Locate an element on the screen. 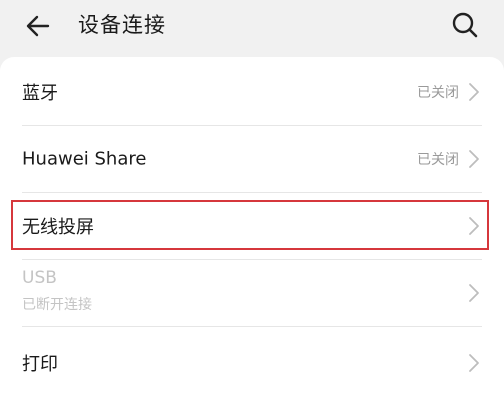 The width and height of the screenshot is (504, 401). divider is located at coordinates (252, 326).